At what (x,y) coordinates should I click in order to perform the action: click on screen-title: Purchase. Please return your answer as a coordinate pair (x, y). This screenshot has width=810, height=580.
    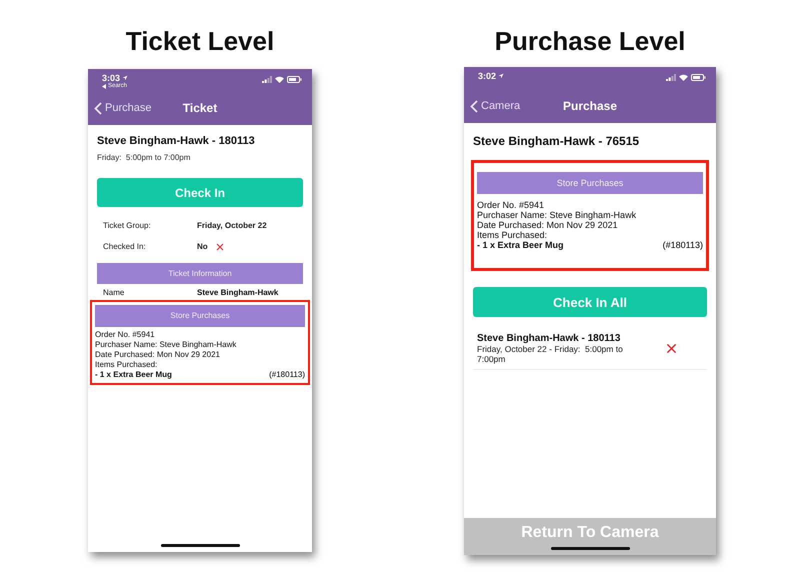
    Looking at the image, I should click on (590, 106).